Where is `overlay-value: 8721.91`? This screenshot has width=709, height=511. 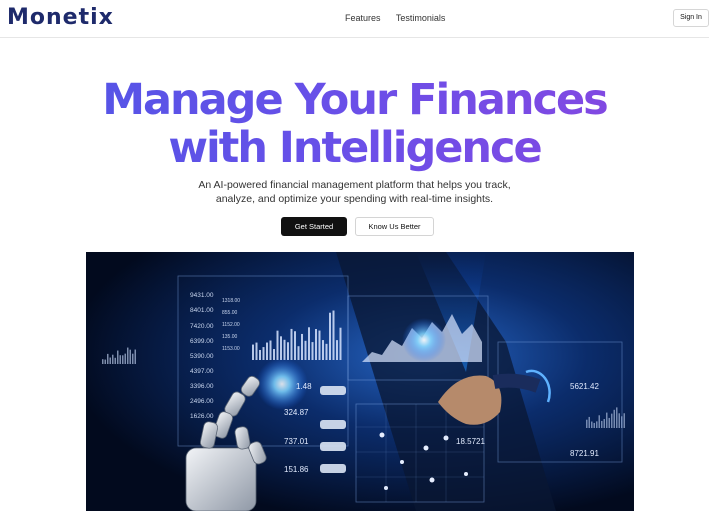
overlay-value: 8721.91 is located at coordinates (584, 453).